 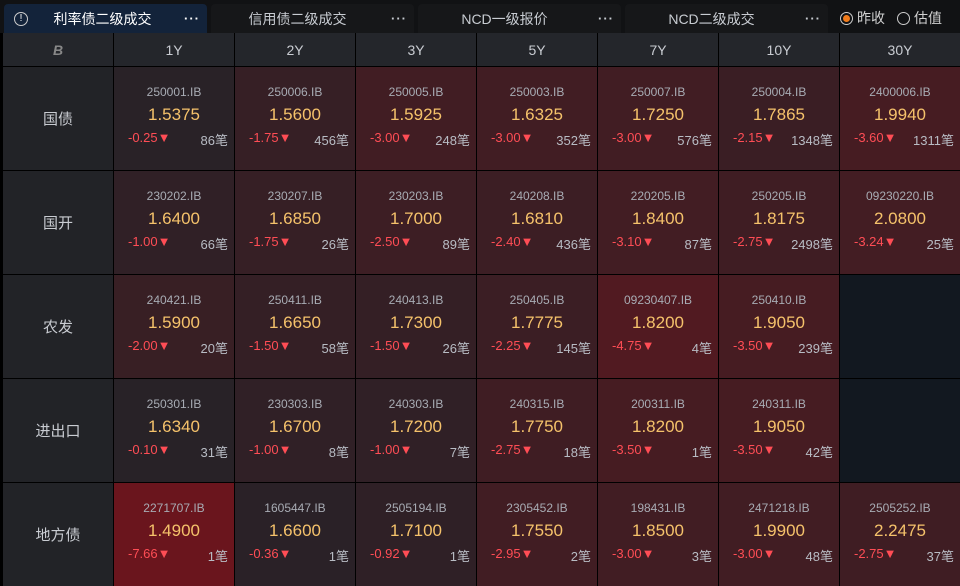 I want to click on yield-change-bp: -3.50▼, so click(x=633, y=449).